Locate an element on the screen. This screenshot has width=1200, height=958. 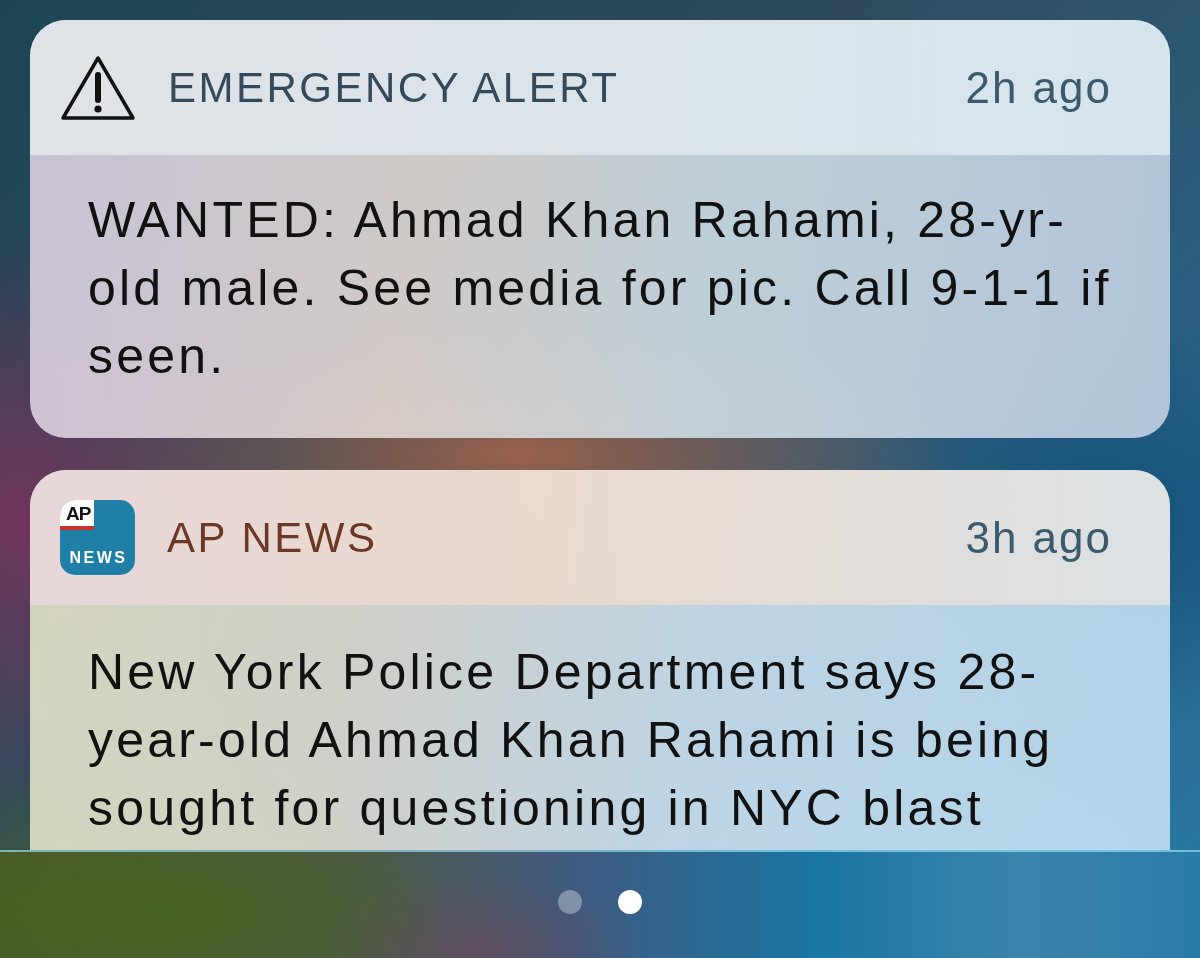
warning-icon is located at coordinates (98, 87).